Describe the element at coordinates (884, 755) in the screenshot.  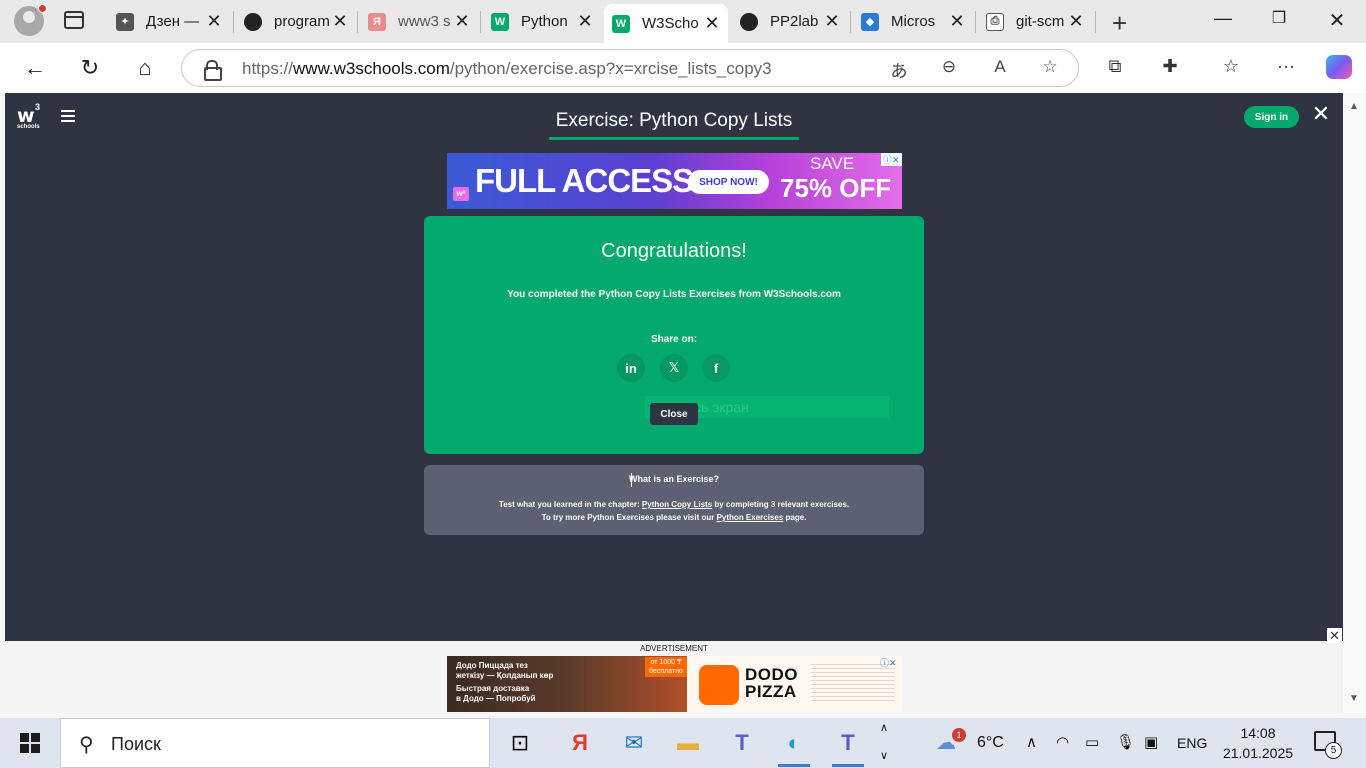
I see `scroll-tray-down-icon: ∨` at that location.